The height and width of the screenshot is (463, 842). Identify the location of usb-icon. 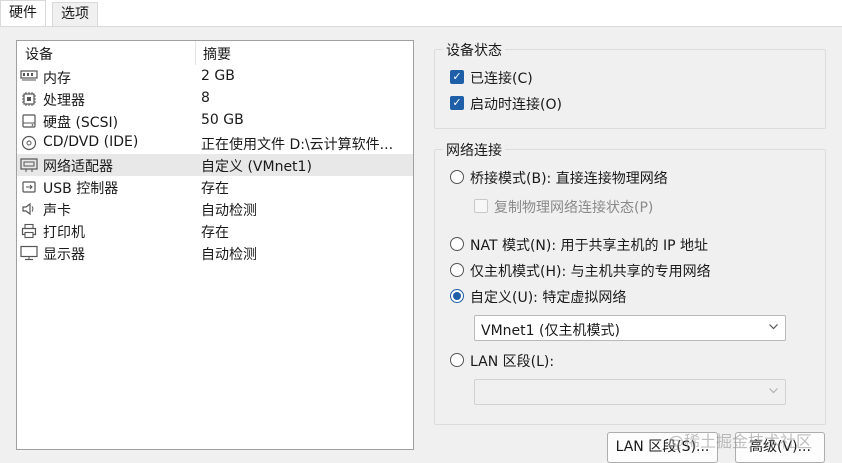
(29, 187).